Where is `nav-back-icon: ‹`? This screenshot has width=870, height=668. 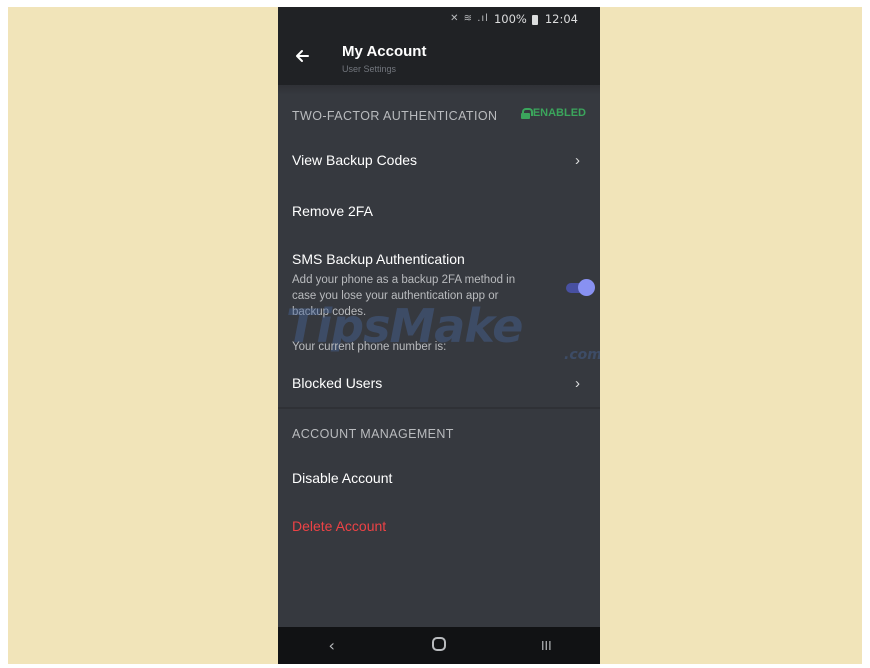
nav-back-icon: ‹ is located at coordinates (332, 645).